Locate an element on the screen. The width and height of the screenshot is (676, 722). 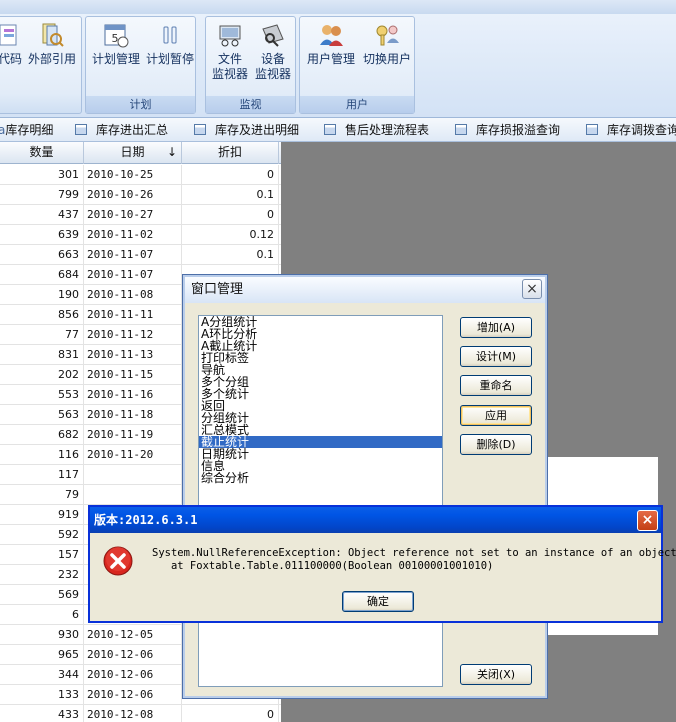
cell-quantity: 684 is located at coordinates (42, 275).